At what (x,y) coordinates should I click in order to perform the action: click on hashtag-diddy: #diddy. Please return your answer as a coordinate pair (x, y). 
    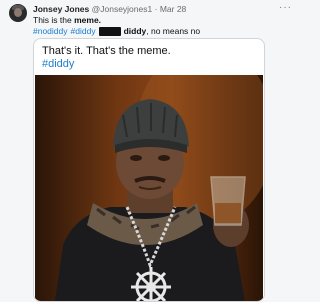
    Looking at the image, I should click on (83, 31).